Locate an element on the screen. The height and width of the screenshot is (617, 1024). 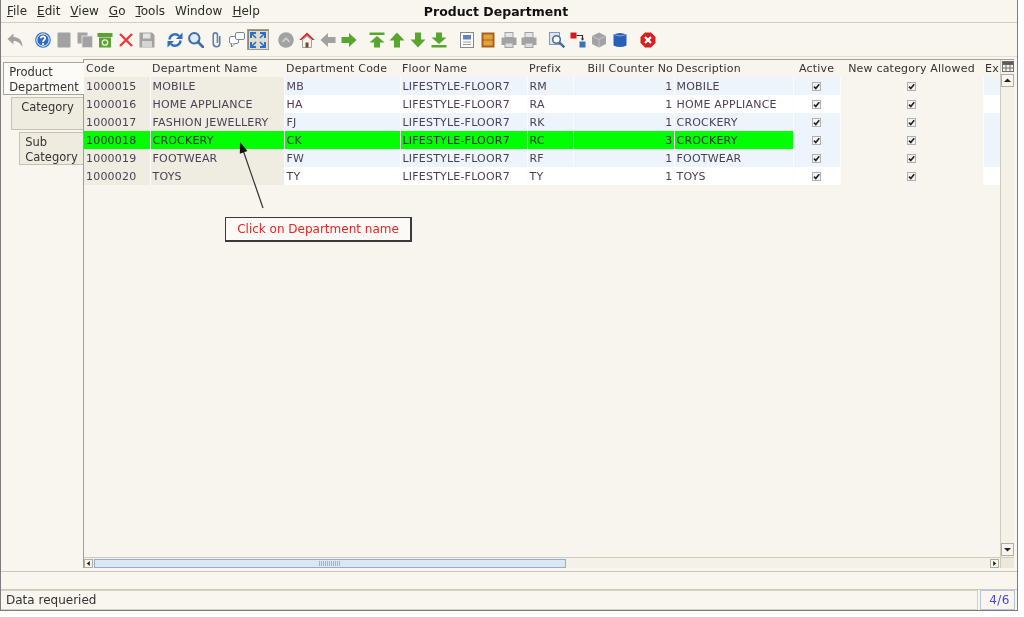
down-arrow-icon is located at coordinates (418, 39).